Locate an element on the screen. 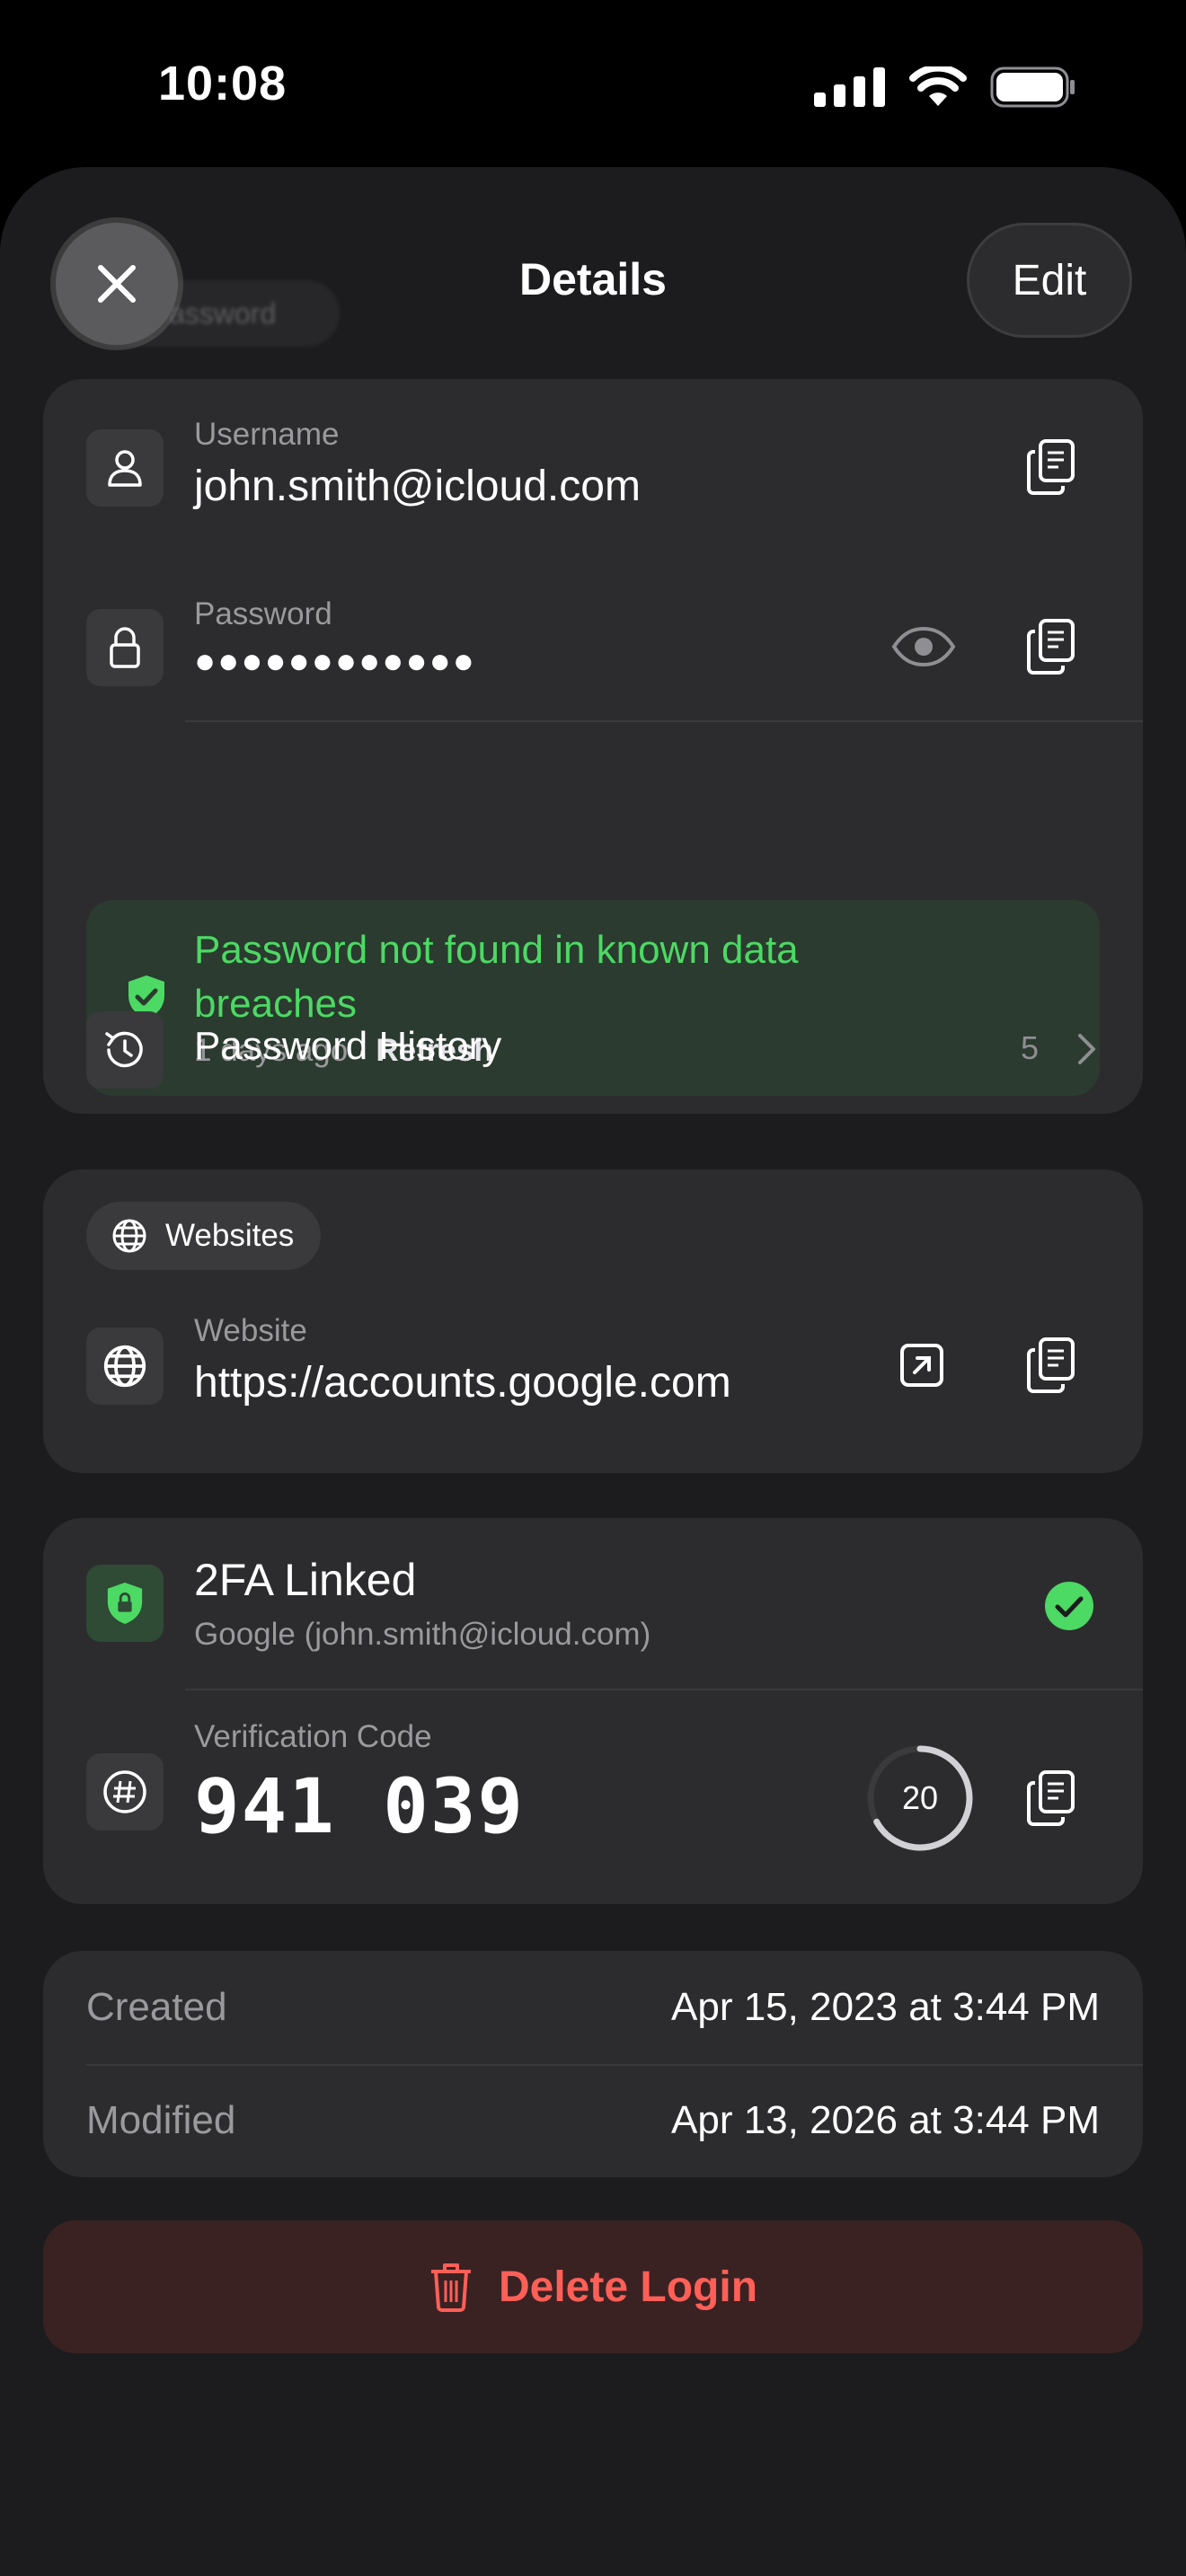 The width and height of the screenshot is (1186, 2576). copy-password-button is located at coordinates (1051, 647).